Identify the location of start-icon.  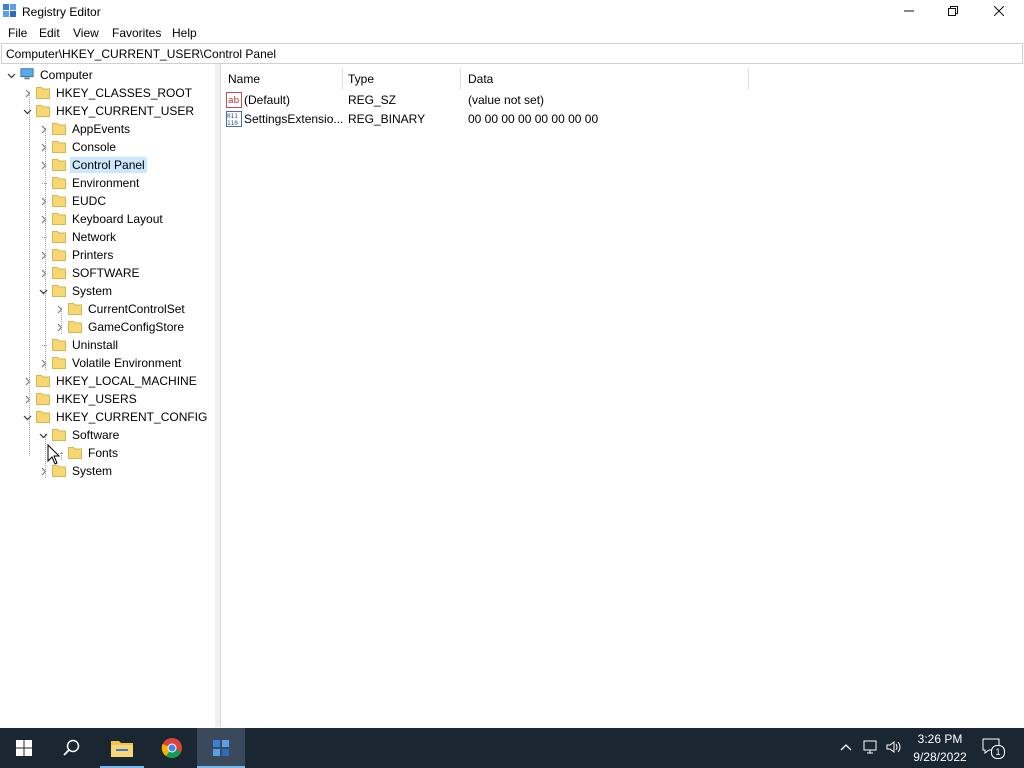
(24, 748).